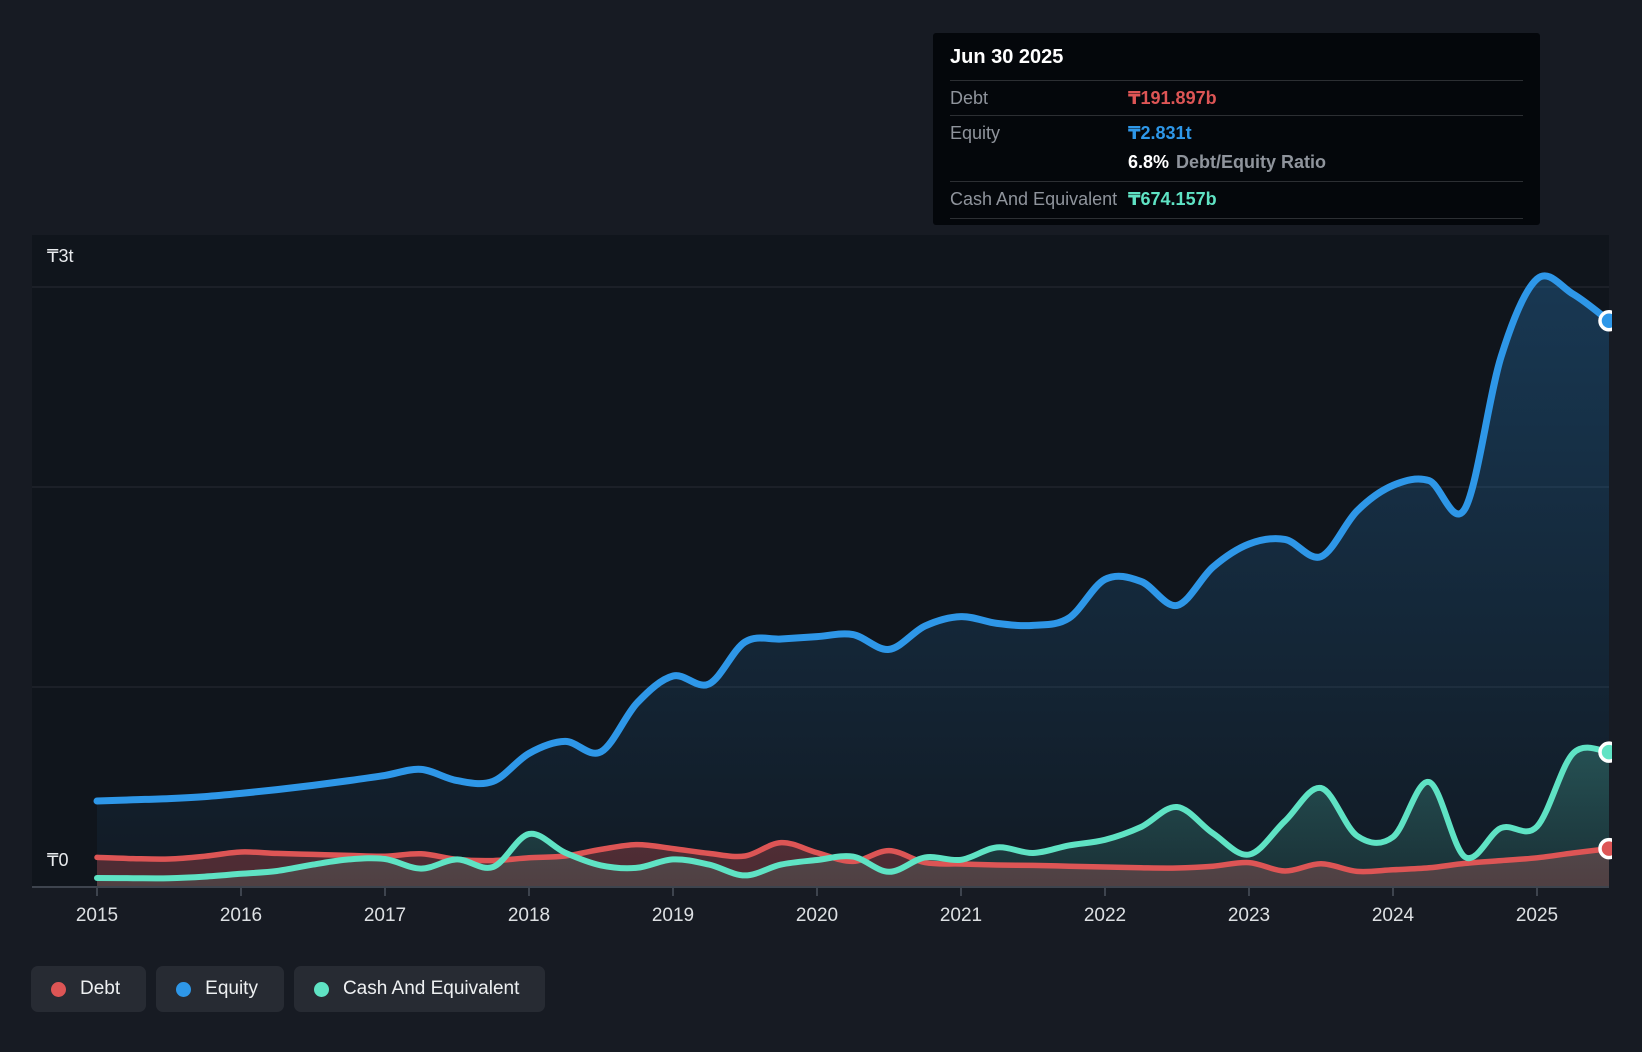  What do you see at coordinates (60, 256) in the screenshot?
I see `y-axis-max-label: ₸3t` at bounding box center [60, 256].